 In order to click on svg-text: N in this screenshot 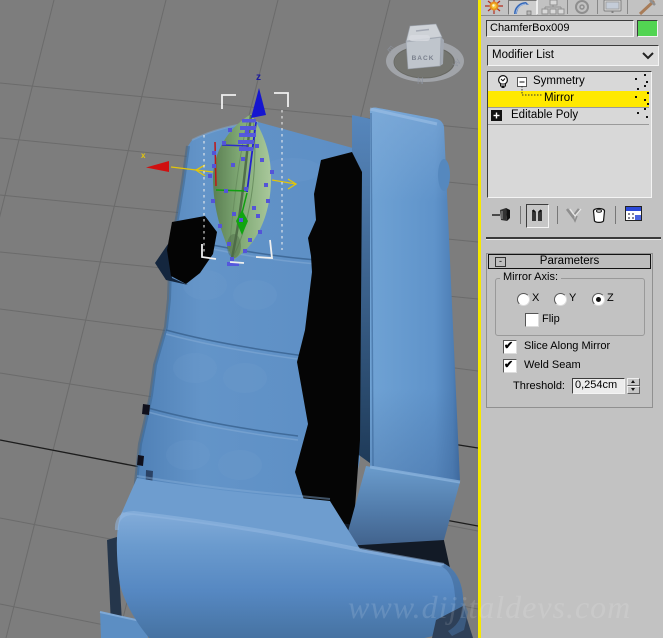, I will do `click(420, 81)`.